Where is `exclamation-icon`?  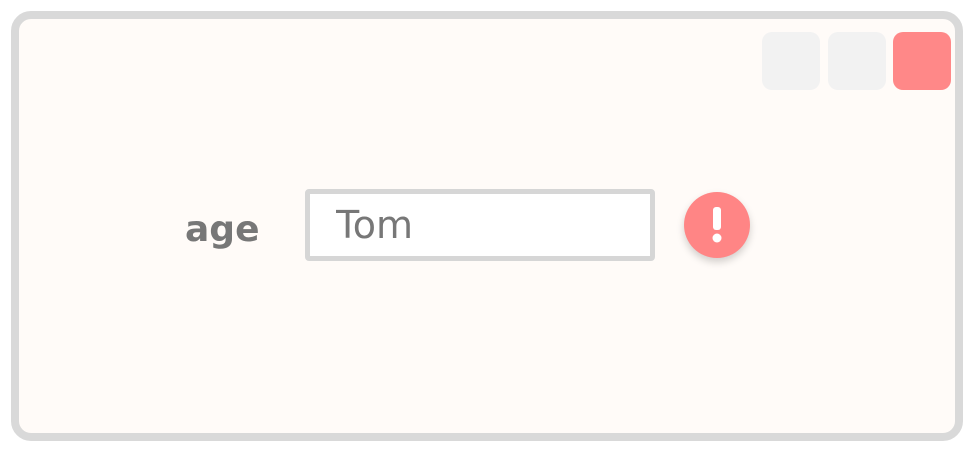 exclamation-icon is located at coordinates (717, 225).